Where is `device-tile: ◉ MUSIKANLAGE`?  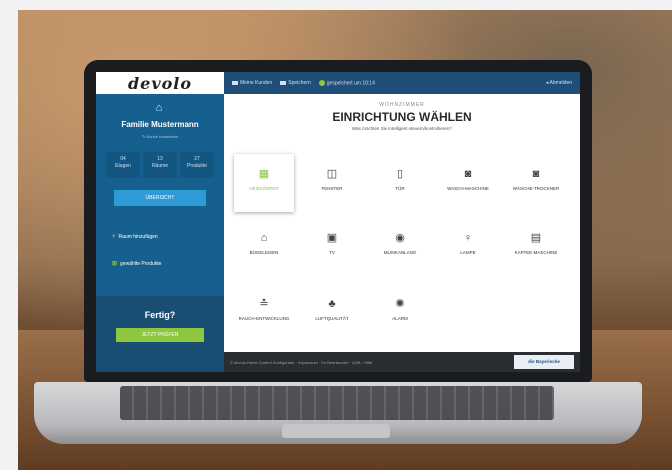 device-tile: ◉ MUSIKANLAGE is located at coordinates (400, 247).